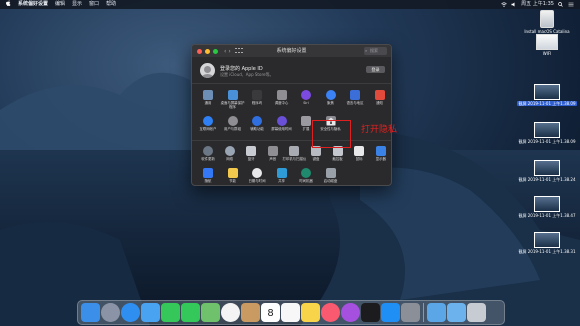 This screenshot has width=580, height=326. What do you see at coordinates (33, 4) in the screenshot?
I see `menu-app-name: 系统偏好设置` at bounding box center [33, 4].